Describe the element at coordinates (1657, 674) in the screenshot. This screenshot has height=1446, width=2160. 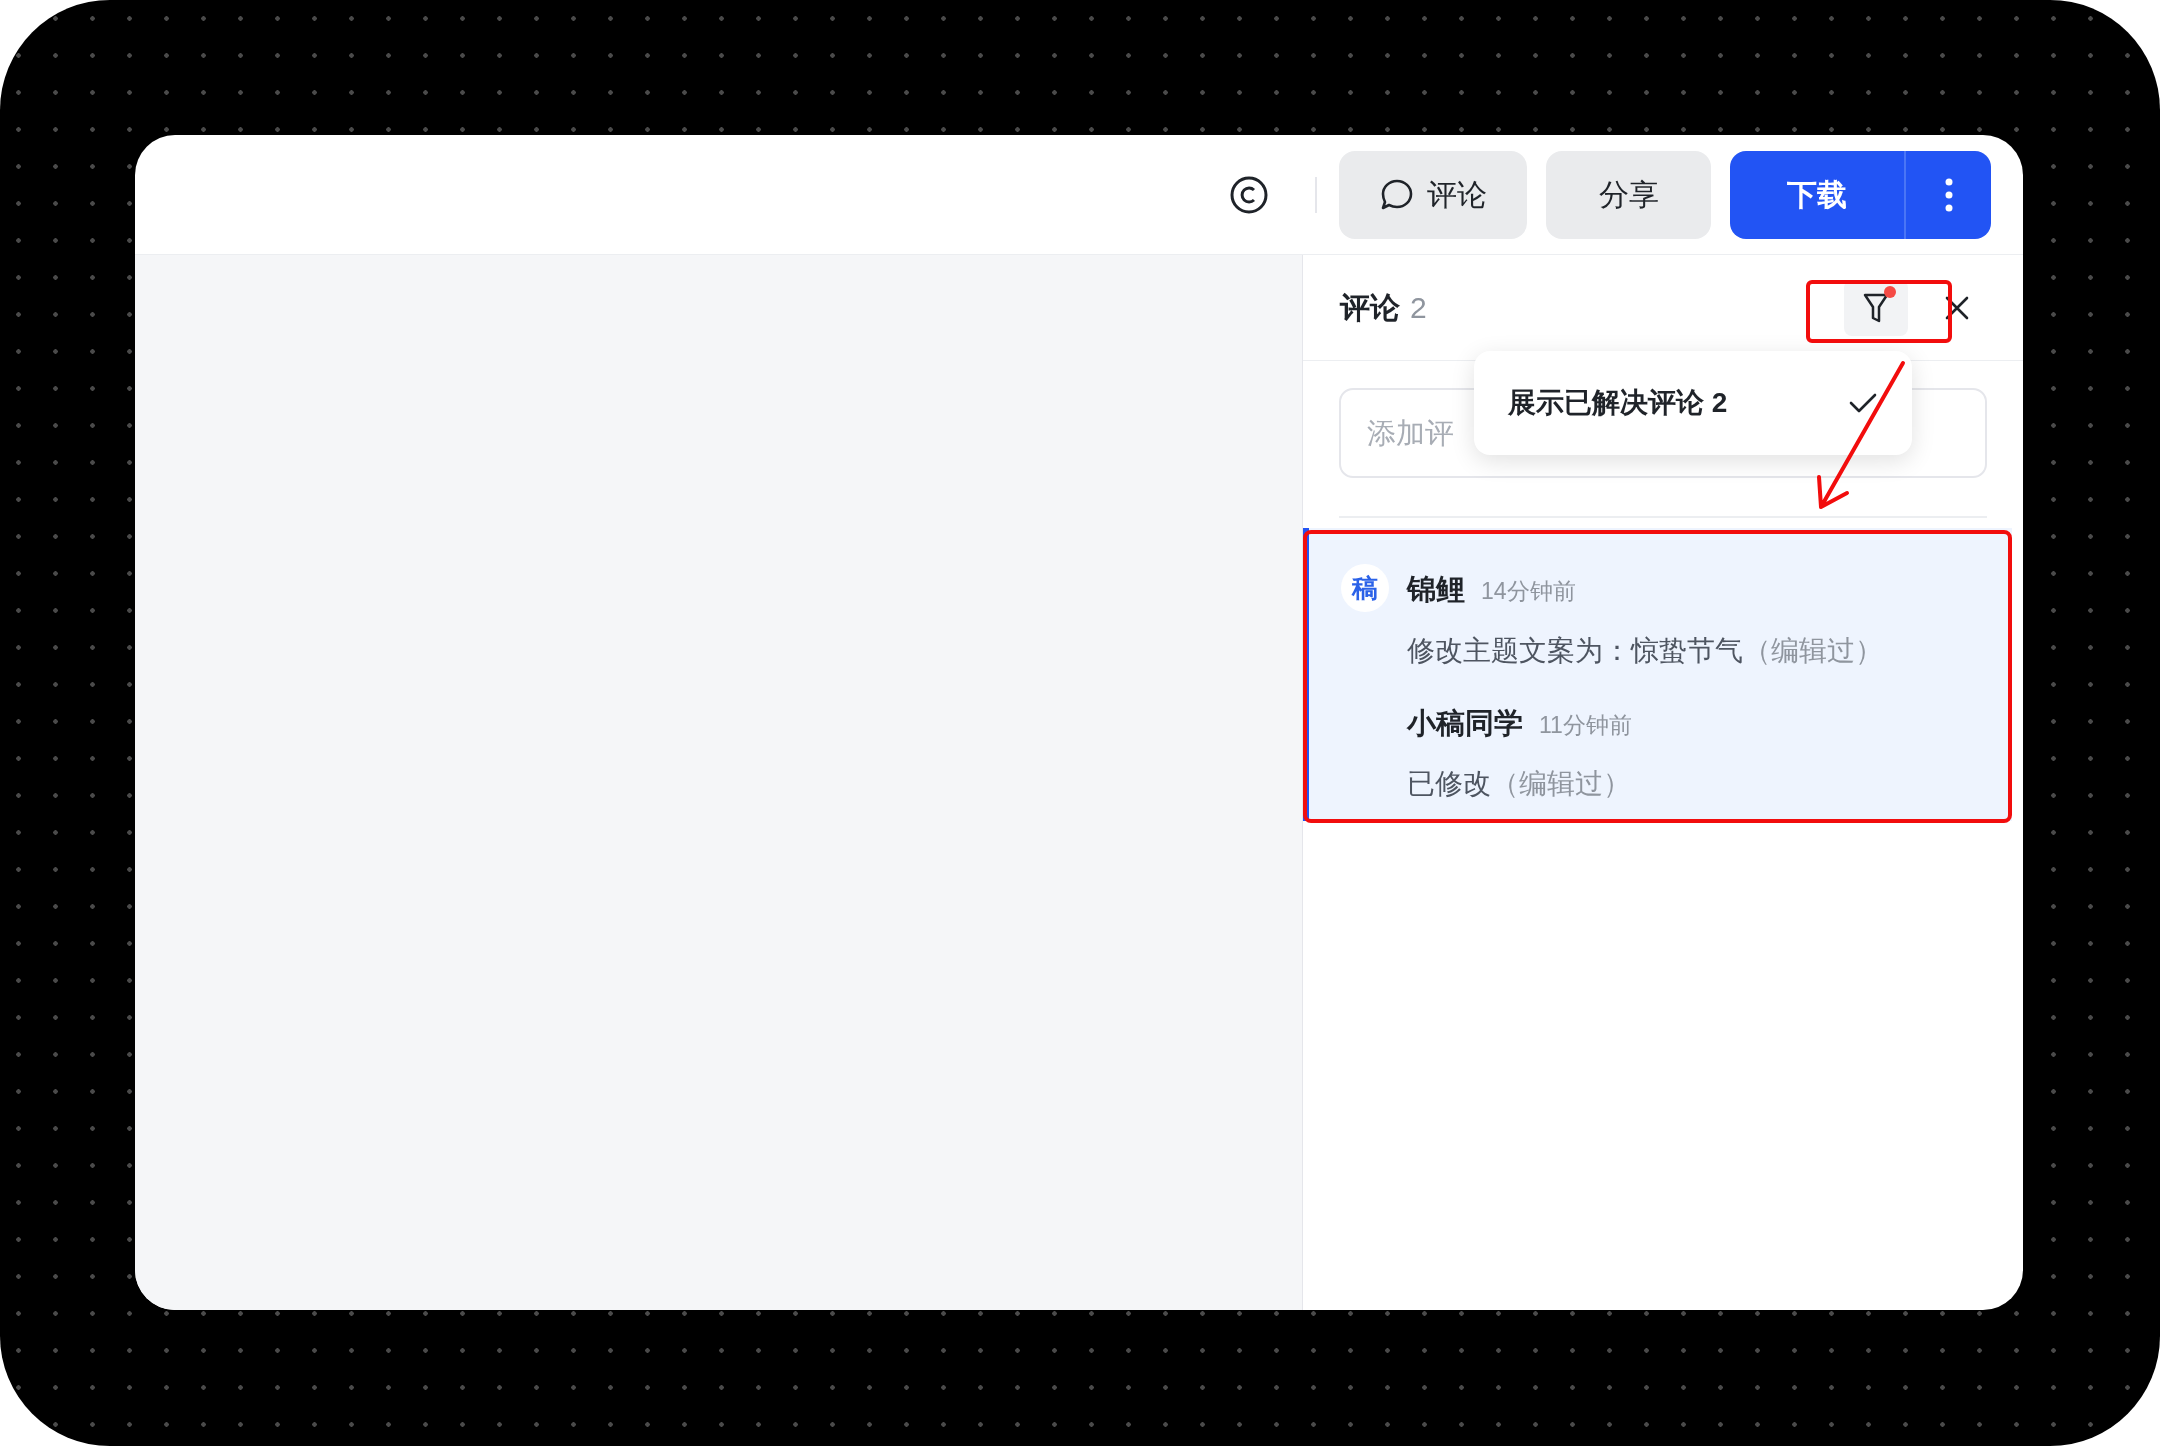
I see `comment-thread: 稿 锦鲤 14分钟前 修改主题文案为：惊蛰节气（编辑过） 小稿同学 11分钟前 已修改（编辑过）` at that location.